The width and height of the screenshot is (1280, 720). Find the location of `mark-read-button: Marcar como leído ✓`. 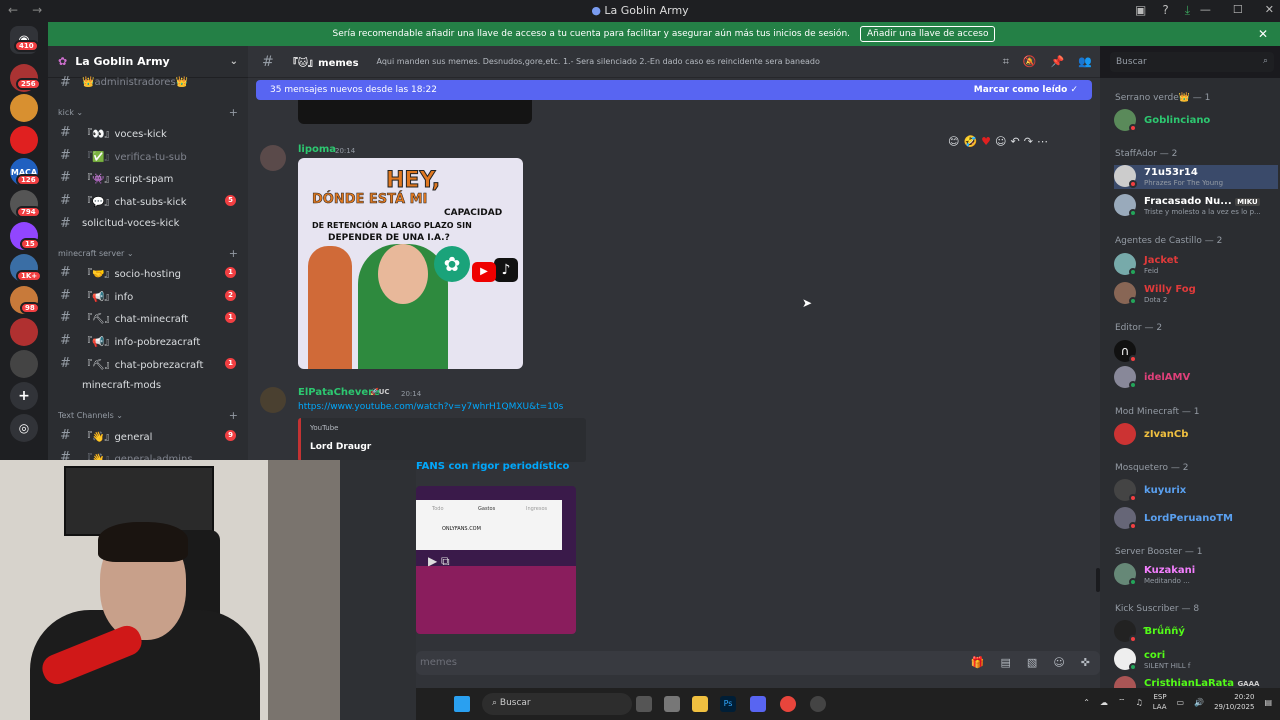

mark-read-button: Marcar como leído ✓ is located at coordinates (1026, 90).